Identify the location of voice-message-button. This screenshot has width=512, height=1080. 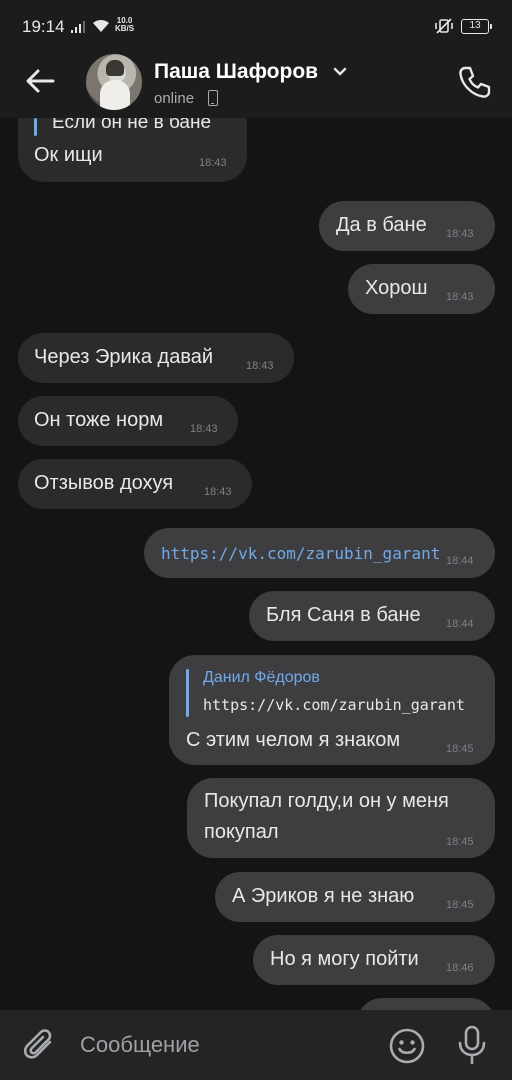
(472, 1045).